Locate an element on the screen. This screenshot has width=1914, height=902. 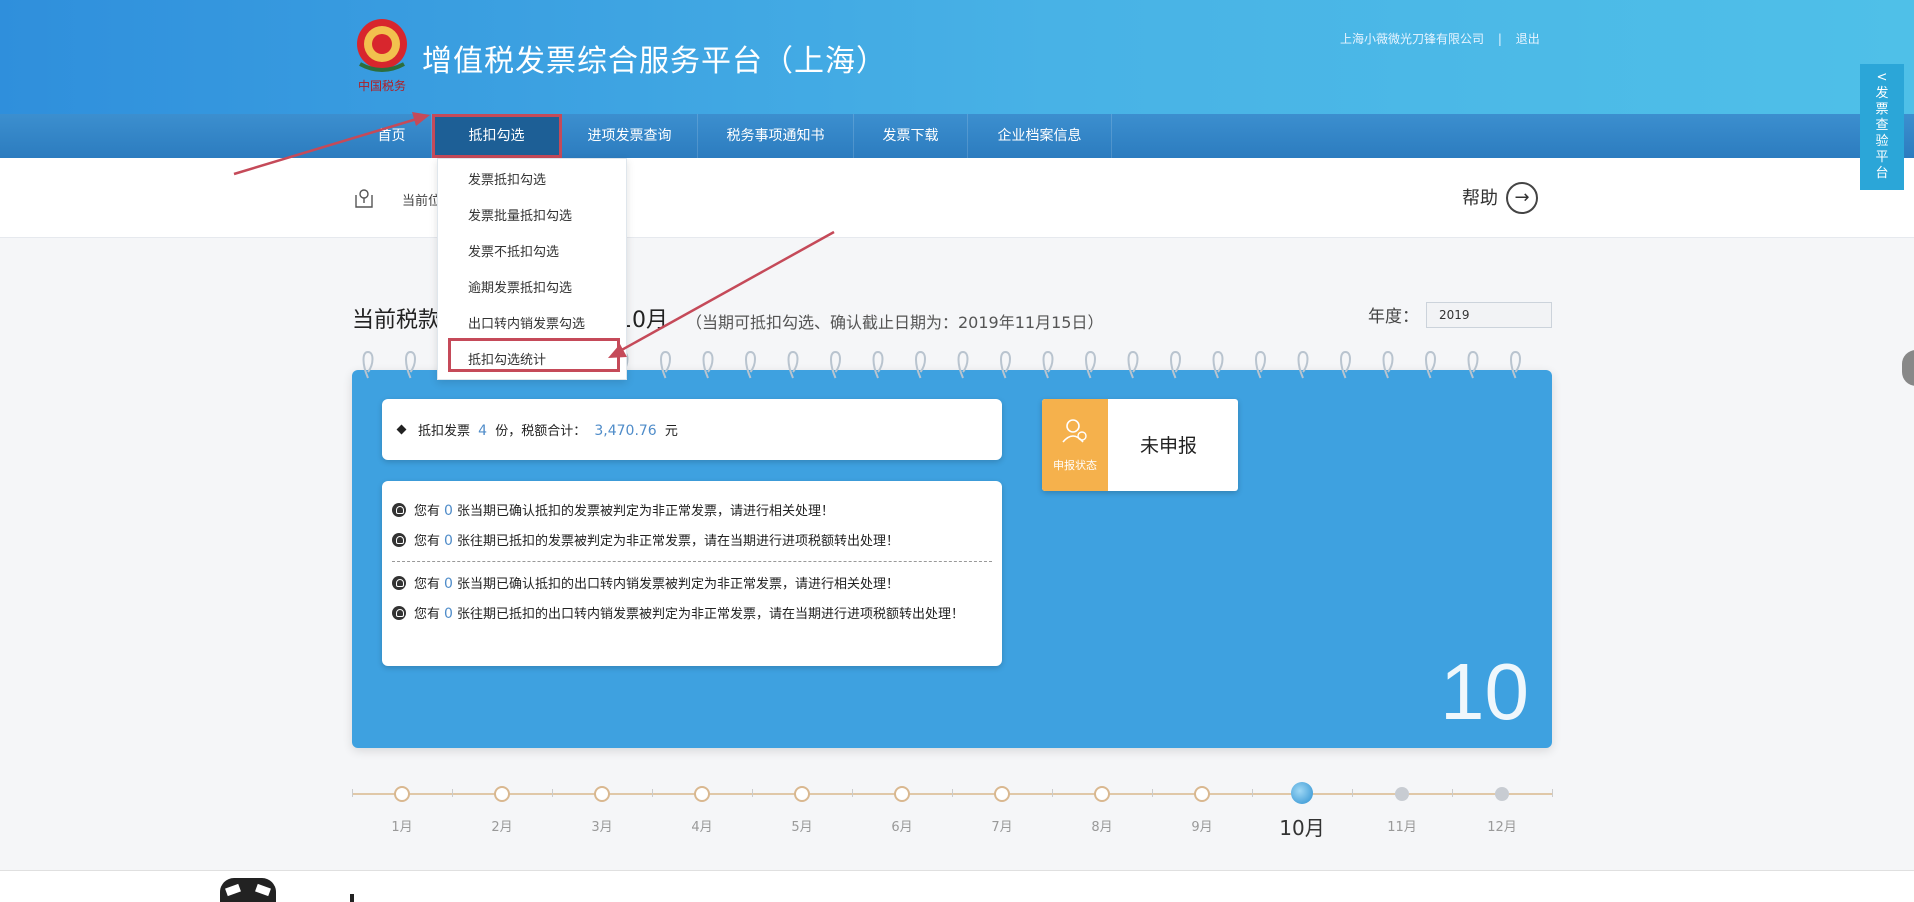
month-label: 2月 is located at coordinates (502, 825).